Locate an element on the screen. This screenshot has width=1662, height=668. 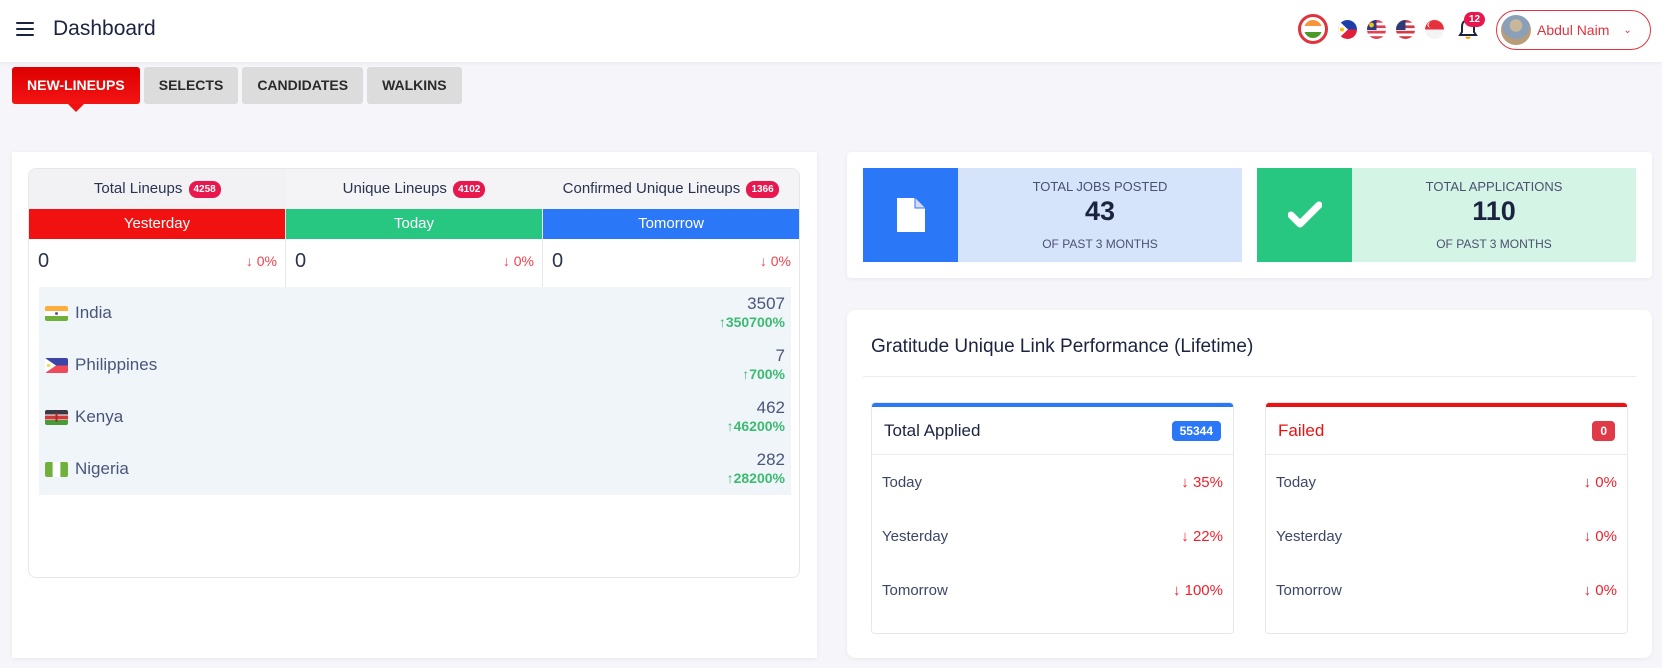
country-change: ↑28200% is located at coordinates (755, 478).